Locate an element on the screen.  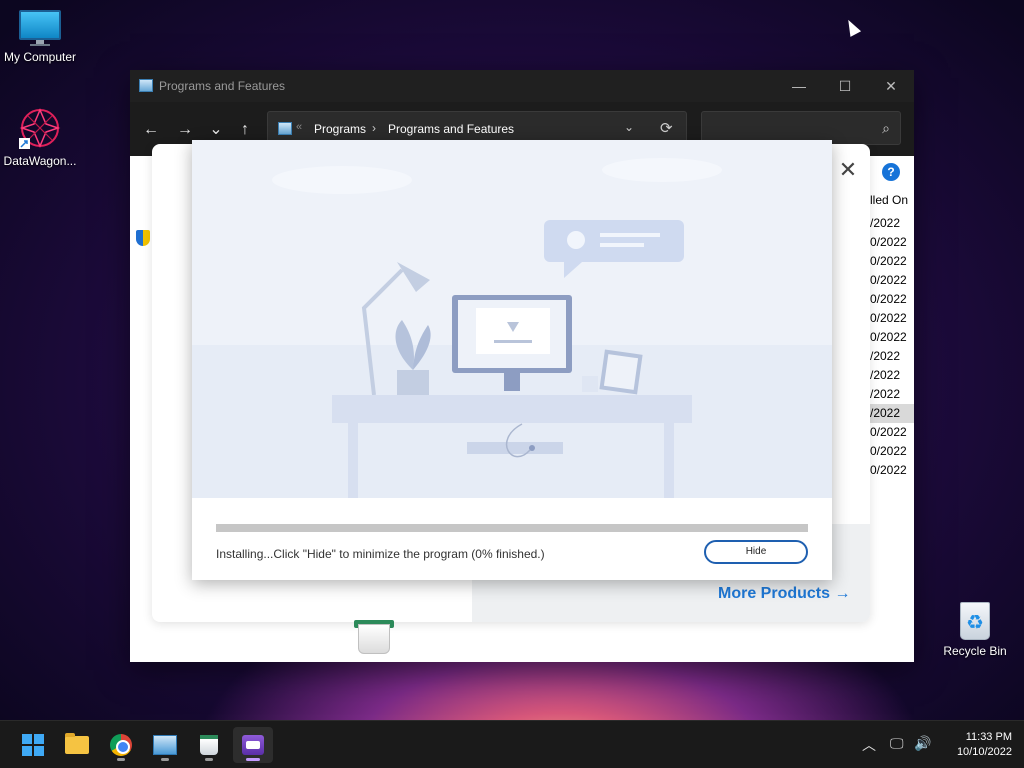
start-button is located at coordinates (32, 745).